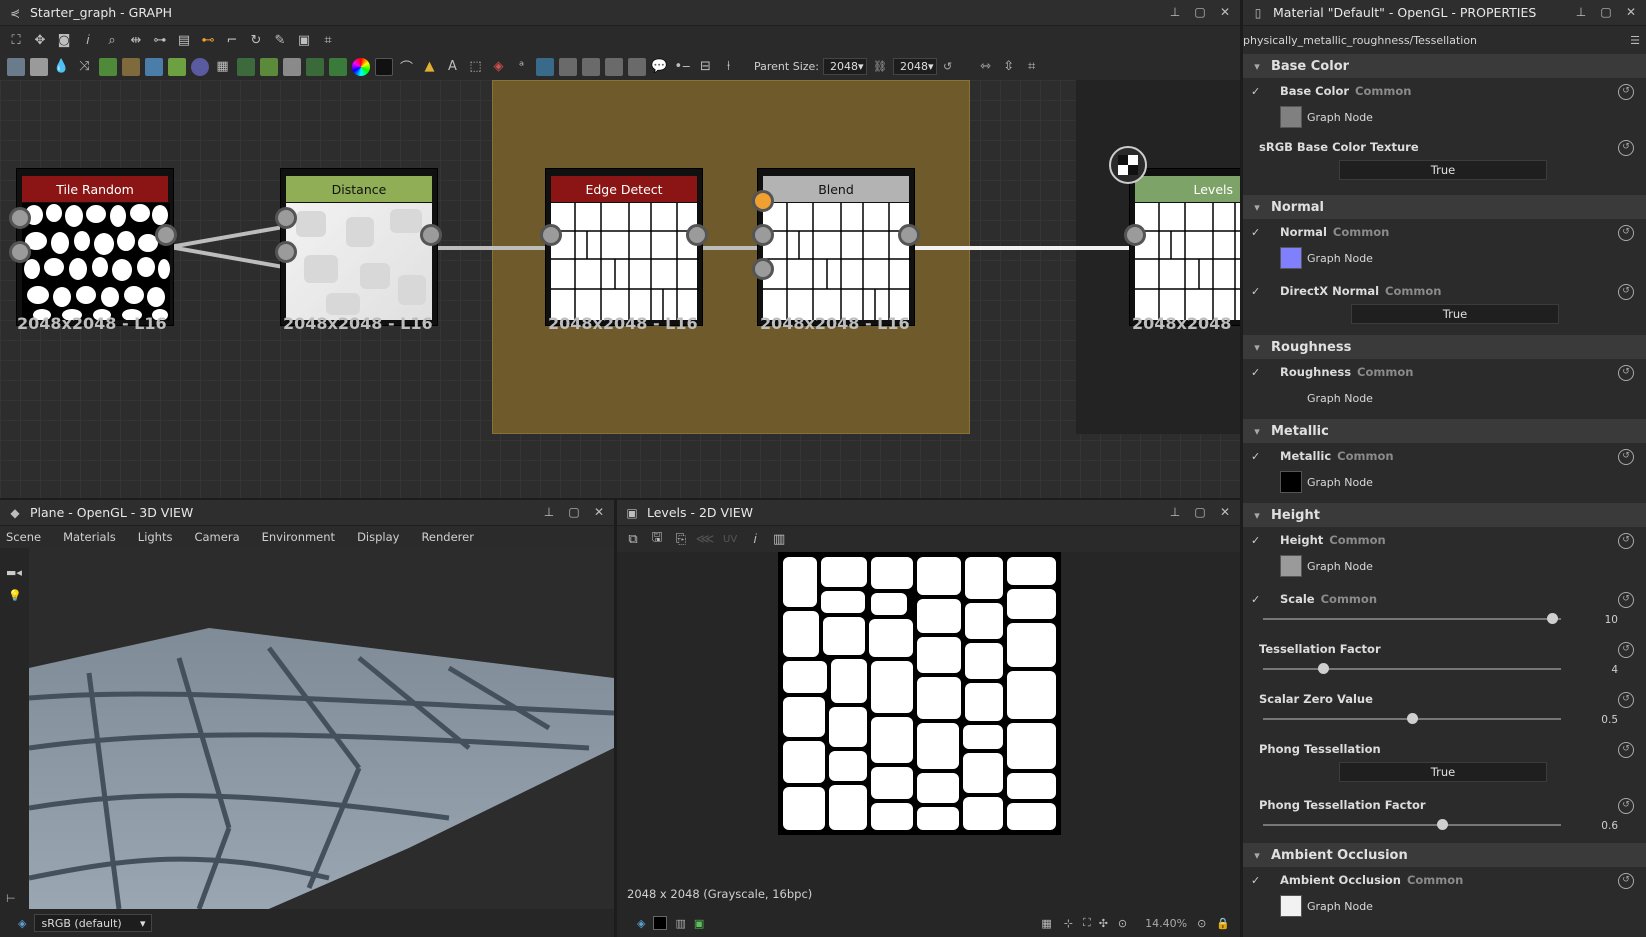 The height and width of the screenshot is (937, 1646). What do you see at coordinates (298, 537) in the screenshot?
I see `menu-environment: Environment` at bounding box center [298, 537].